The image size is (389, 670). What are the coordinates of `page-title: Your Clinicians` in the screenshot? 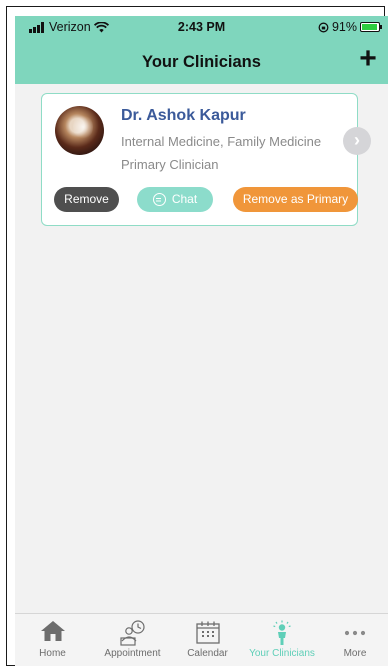 It's located at (201, 62).